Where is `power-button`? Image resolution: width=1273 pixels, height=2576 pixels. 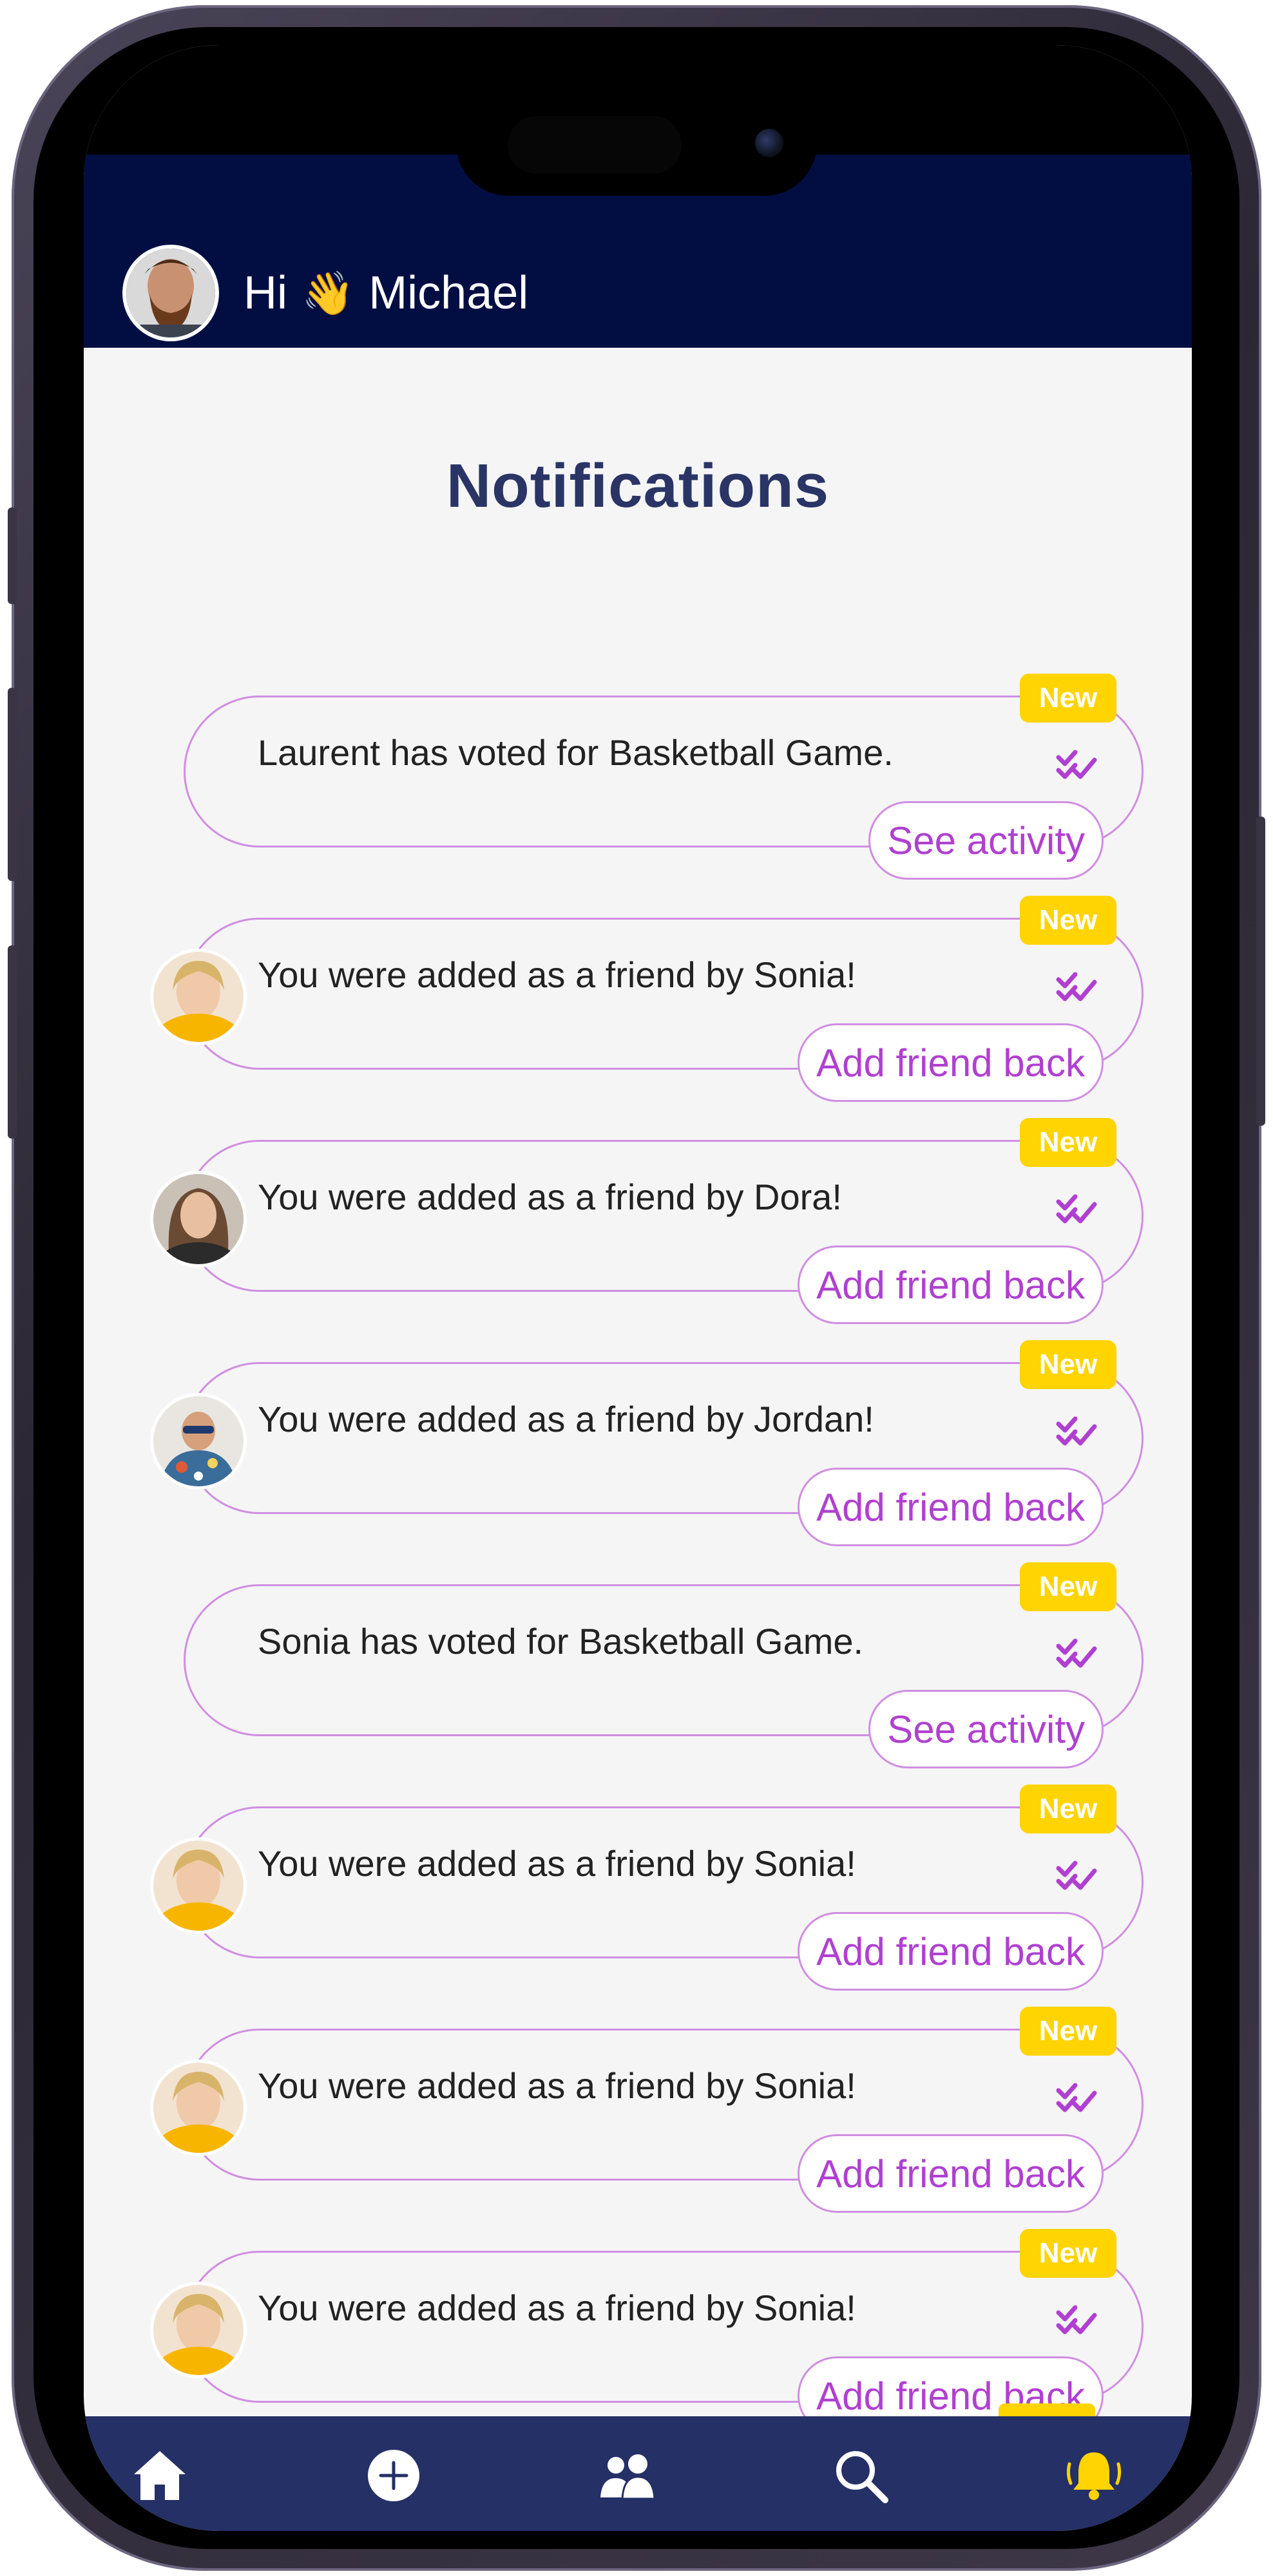
power-button is located at coordinates (1261, 972).